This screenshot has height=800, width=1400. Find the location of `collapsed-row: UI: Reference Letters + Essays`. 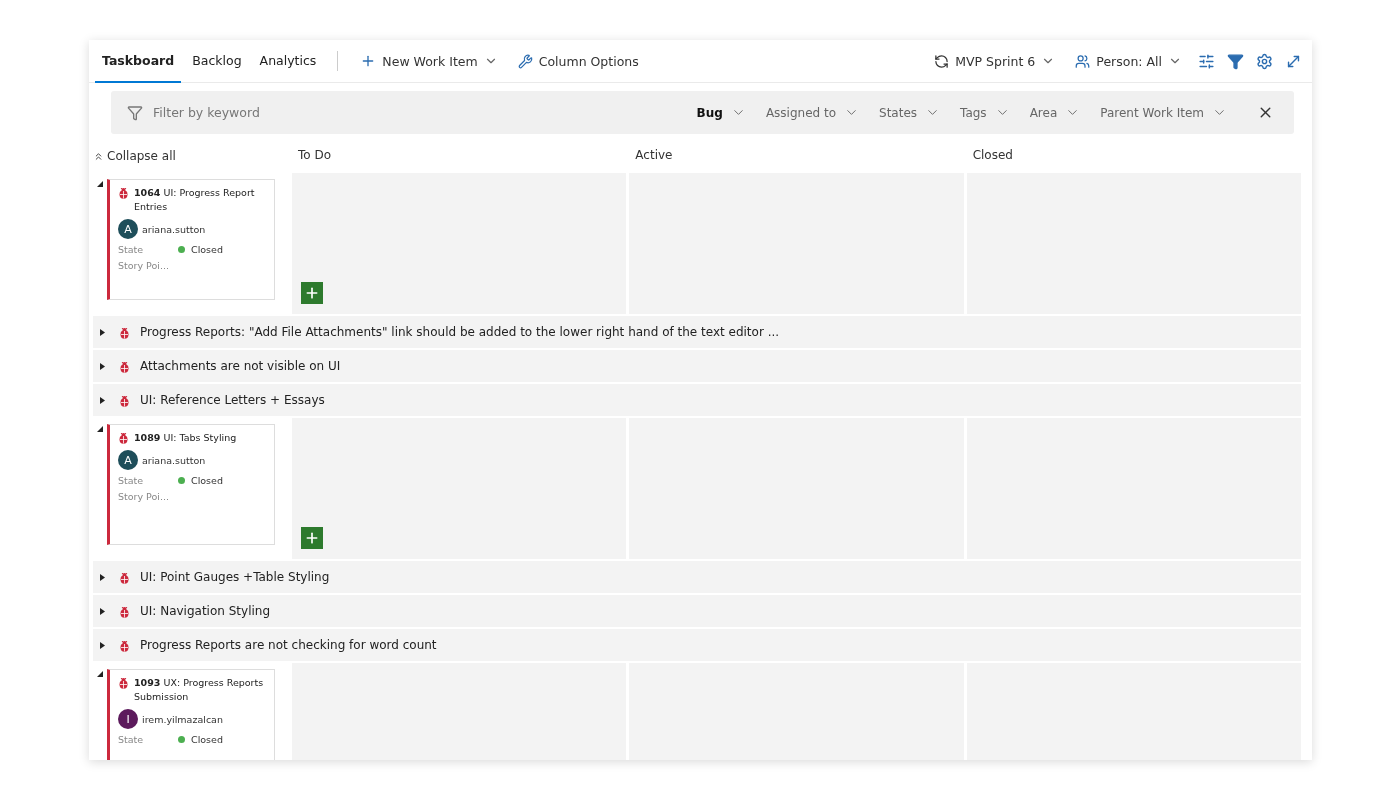

collapsed-row: UI: Reference Letters + Essays is located at coordinates (697, 400).